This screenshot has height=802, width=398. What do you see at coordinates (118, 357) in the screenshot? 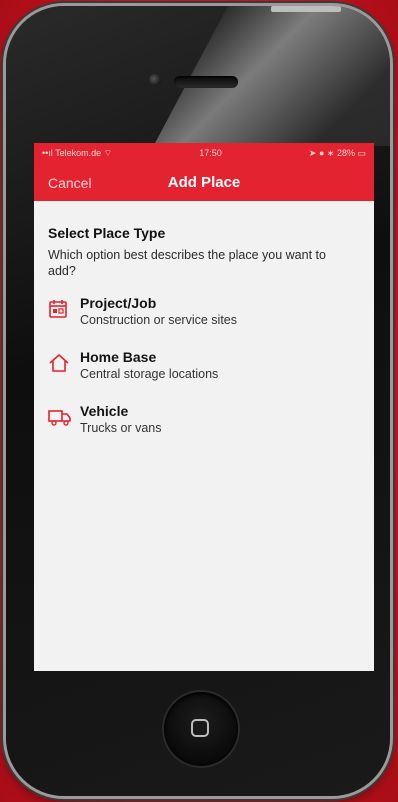
I see `option-title: Home Base` at bounding box center [118, 357].